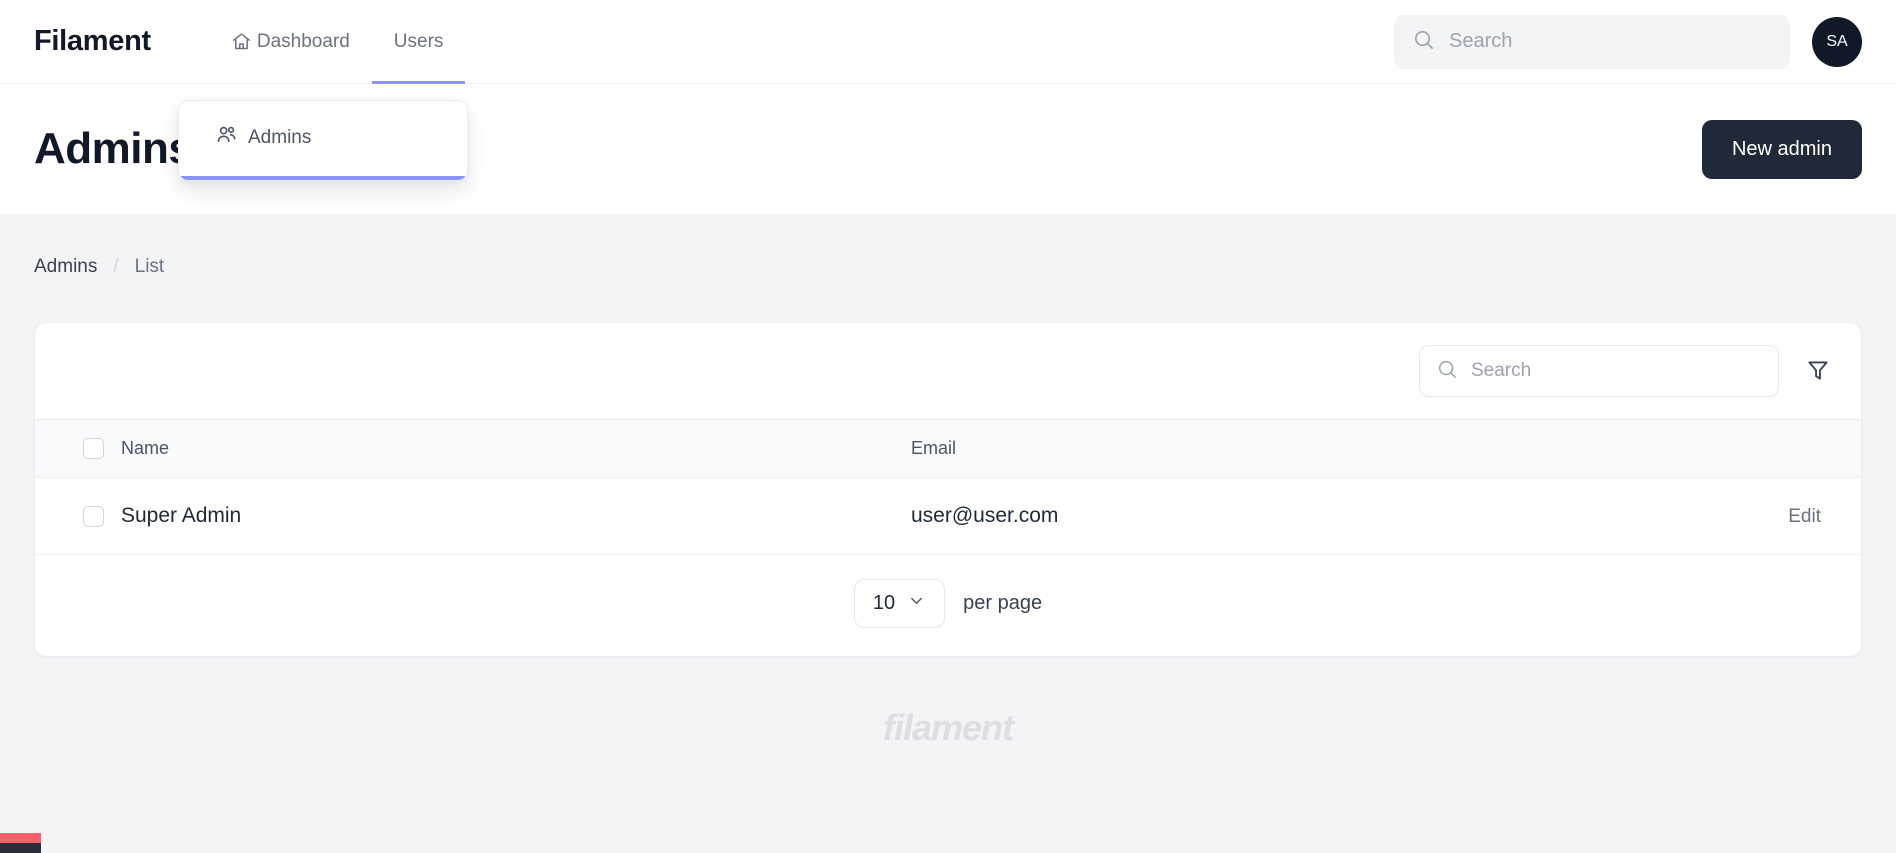 The height and width of the screenshot is (853, 1896). I want to click on top-navbar: Filament Dashboard Users Search SA, so click(948, 42).